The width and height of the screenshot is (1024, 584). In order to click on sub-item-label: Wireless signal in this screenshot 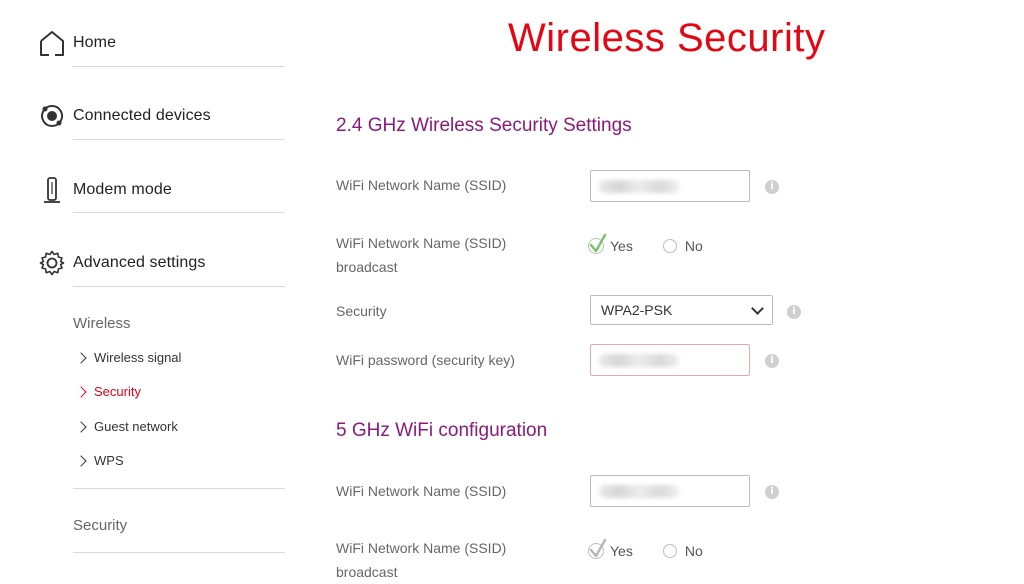, I will do `click(138, 357)`.